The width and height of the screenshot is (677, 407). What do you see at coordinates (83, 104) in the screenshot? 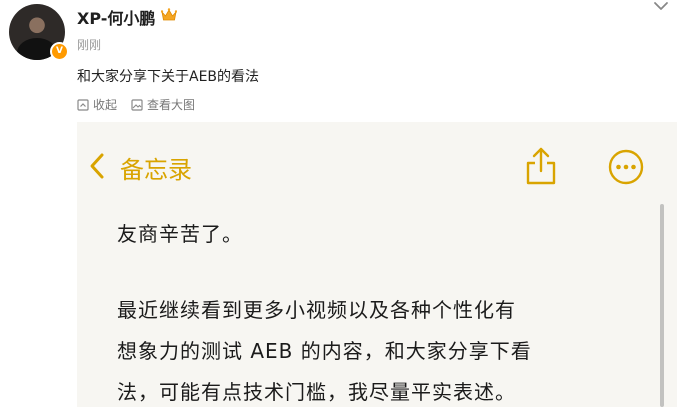
I see `collapse-icon` at bounding box center [83, 104].